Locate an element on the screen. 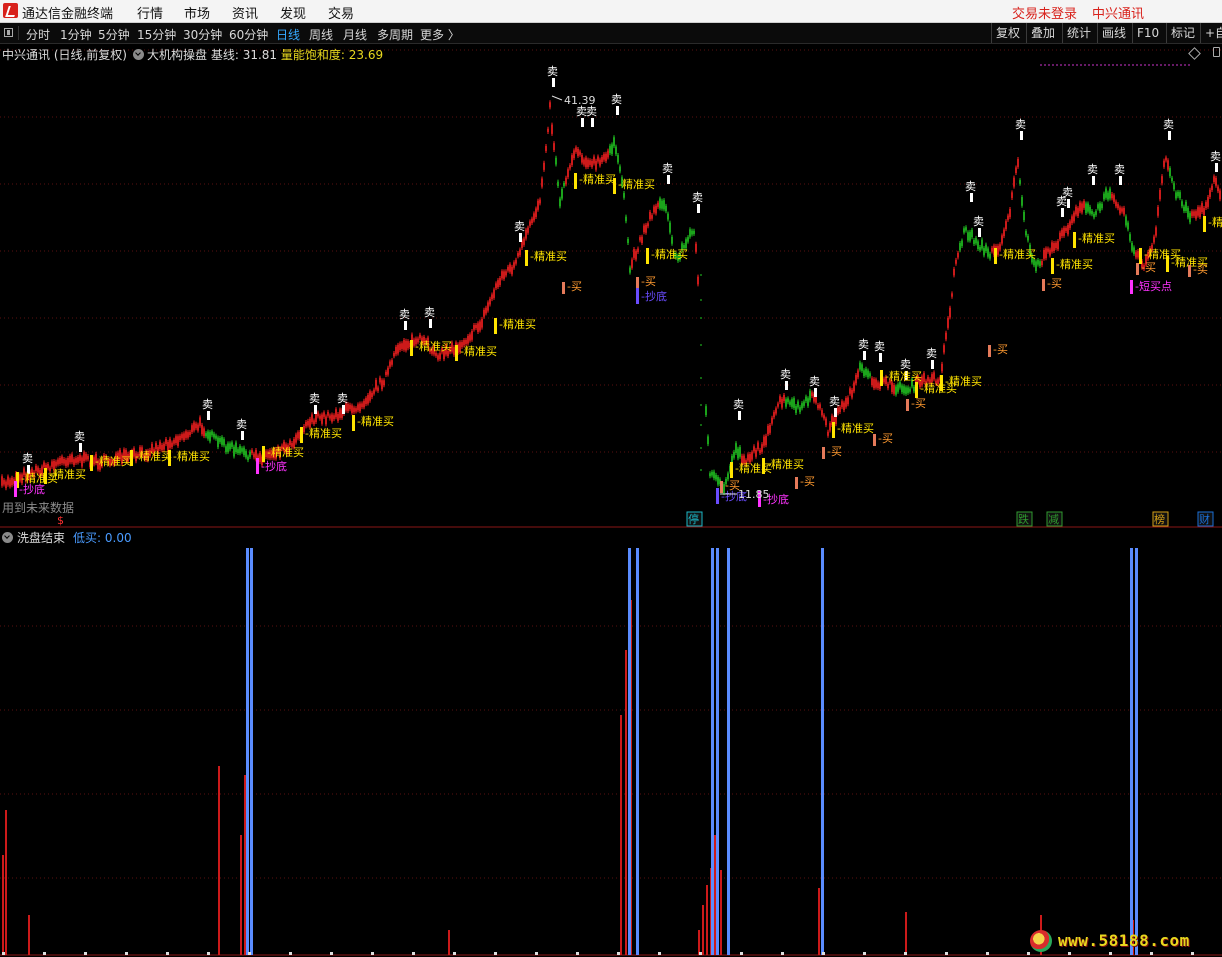 This screenshot has width=1222, height=957. indicator-menu-icon is located at coordinates (138, 54).